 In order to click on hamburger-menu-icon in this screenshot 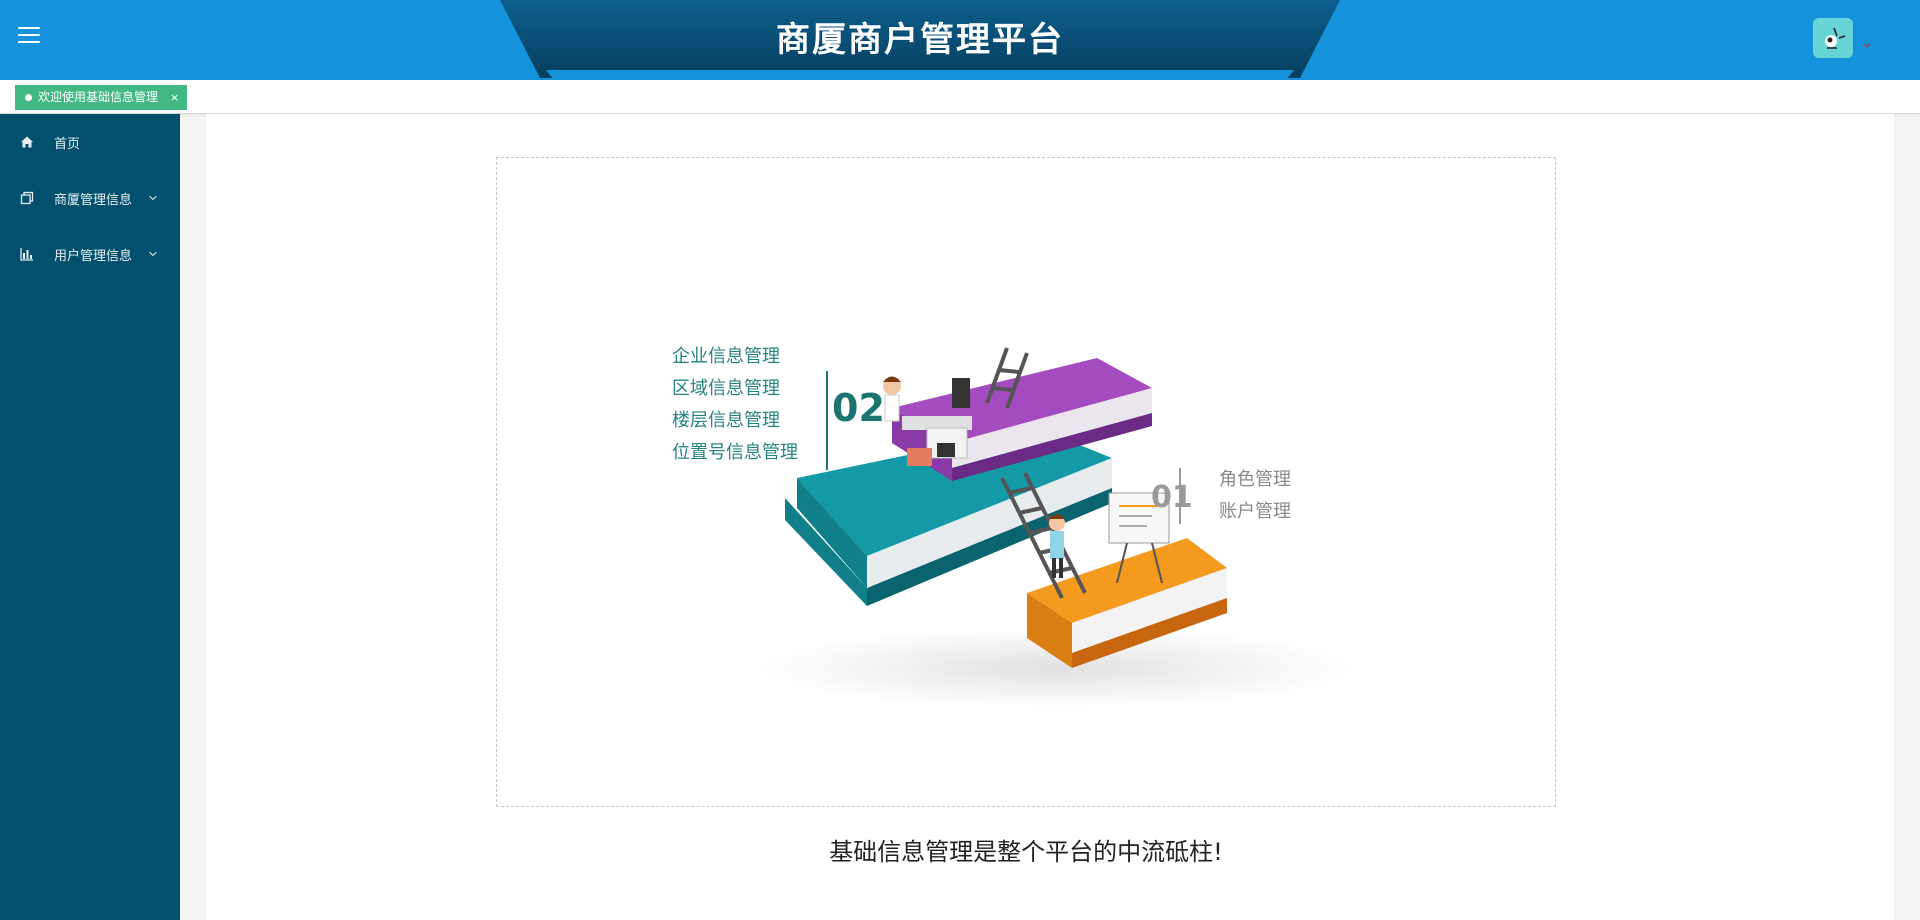, I will do `click(29, 36)`.